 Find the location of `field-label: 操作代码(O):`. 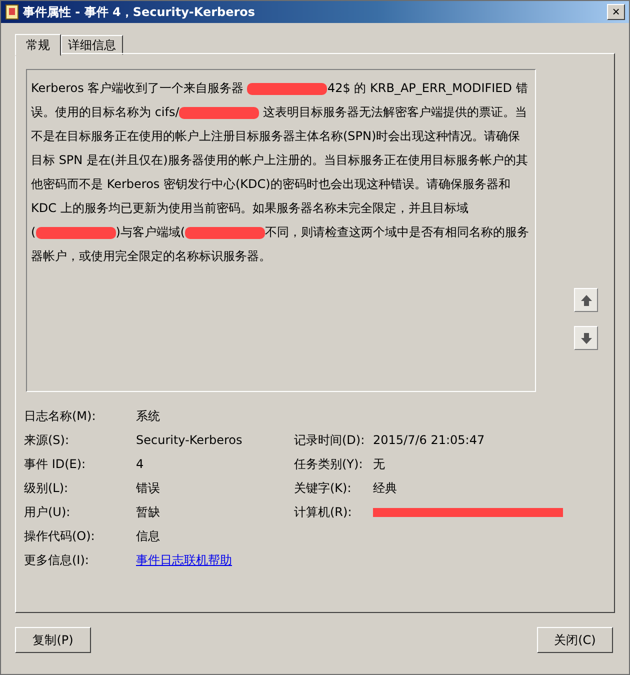

field-label: 操作代码(O): is located at coordinates (60, 536).